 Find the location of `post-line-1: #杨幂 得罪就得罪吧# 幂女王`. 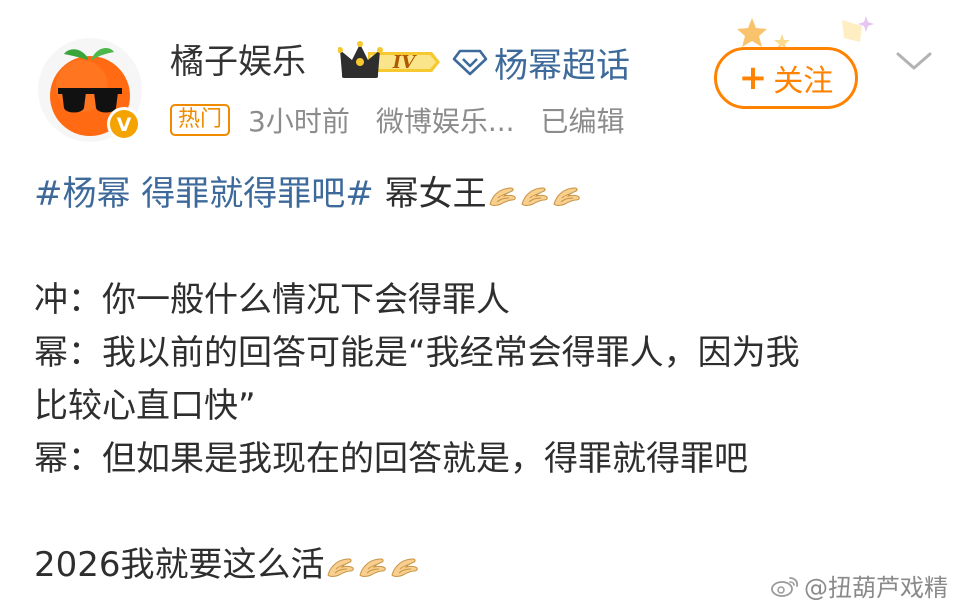

post-line-1: #杨幂 得罪就得罪吧# 幂女王 is located at coordinates (484, 194).